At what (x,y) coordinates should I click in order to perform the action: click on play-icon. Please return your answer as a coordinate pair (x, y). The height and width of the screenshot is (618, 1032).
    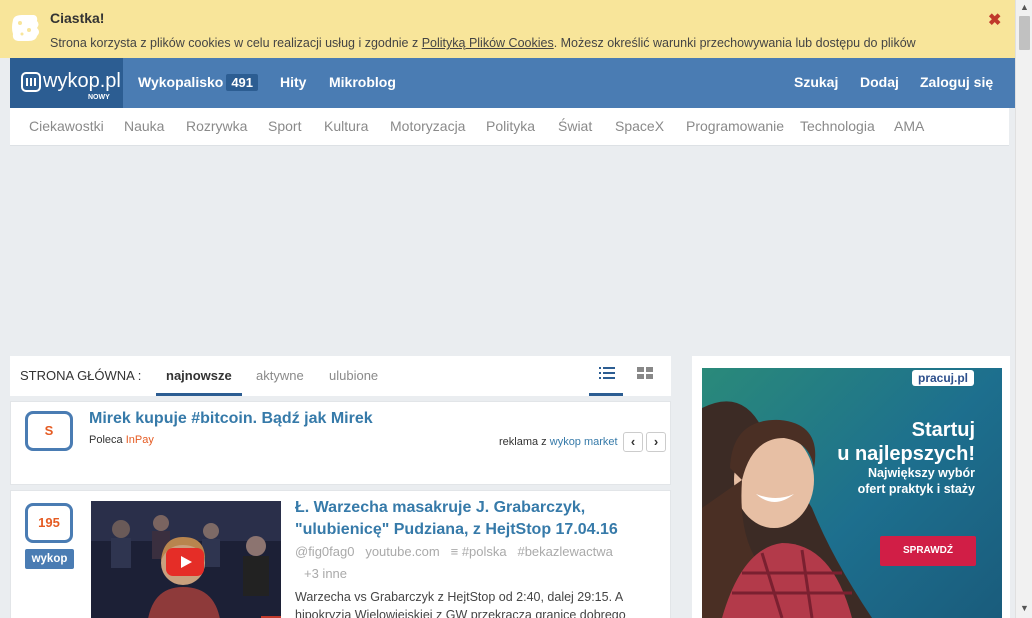
    Looking at the image, I should click on (185, 562).